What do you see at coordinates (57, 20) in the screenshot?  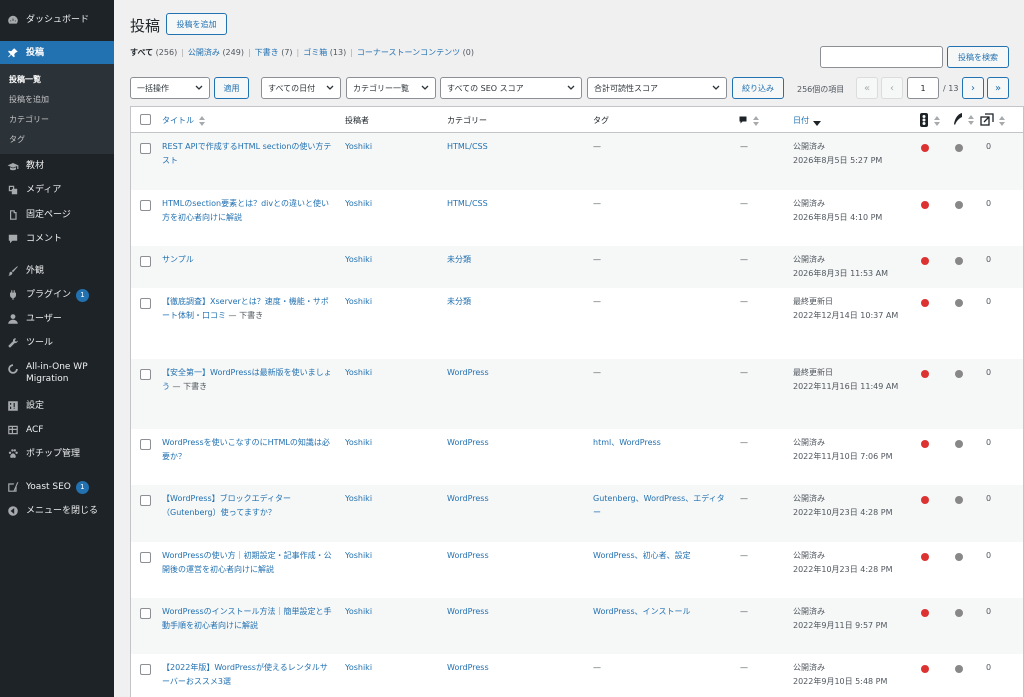 I see `sidebar-item-dashboard: ダッシュボード` at bounding box center [57, 20].